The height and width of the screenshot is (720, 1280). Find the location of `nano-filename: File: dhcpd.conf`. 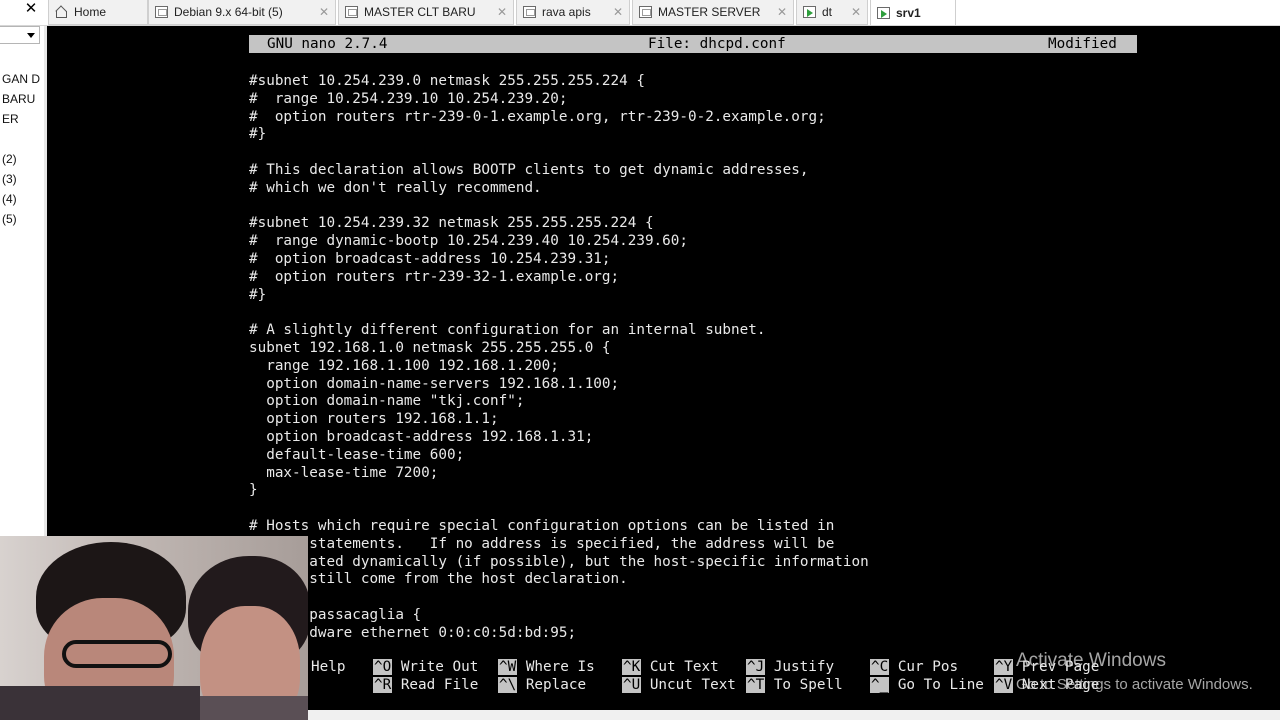

nano-filename: File: dhcpd.conf is located at coordinates (717, 44).